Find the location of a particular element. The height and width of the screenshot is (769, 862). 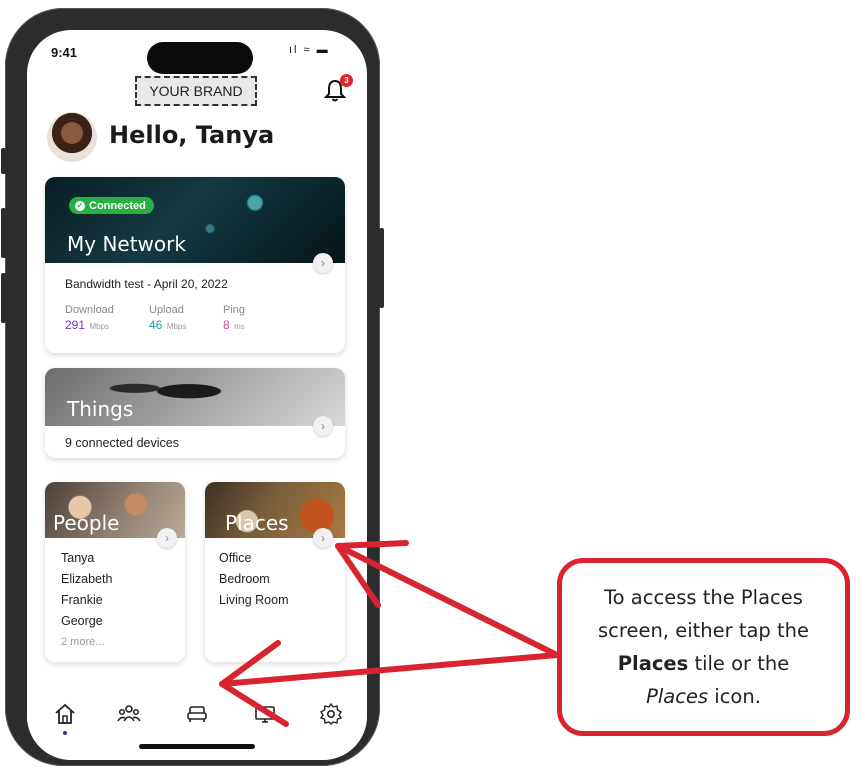

list-item: George is located at coordinates (82, 621).